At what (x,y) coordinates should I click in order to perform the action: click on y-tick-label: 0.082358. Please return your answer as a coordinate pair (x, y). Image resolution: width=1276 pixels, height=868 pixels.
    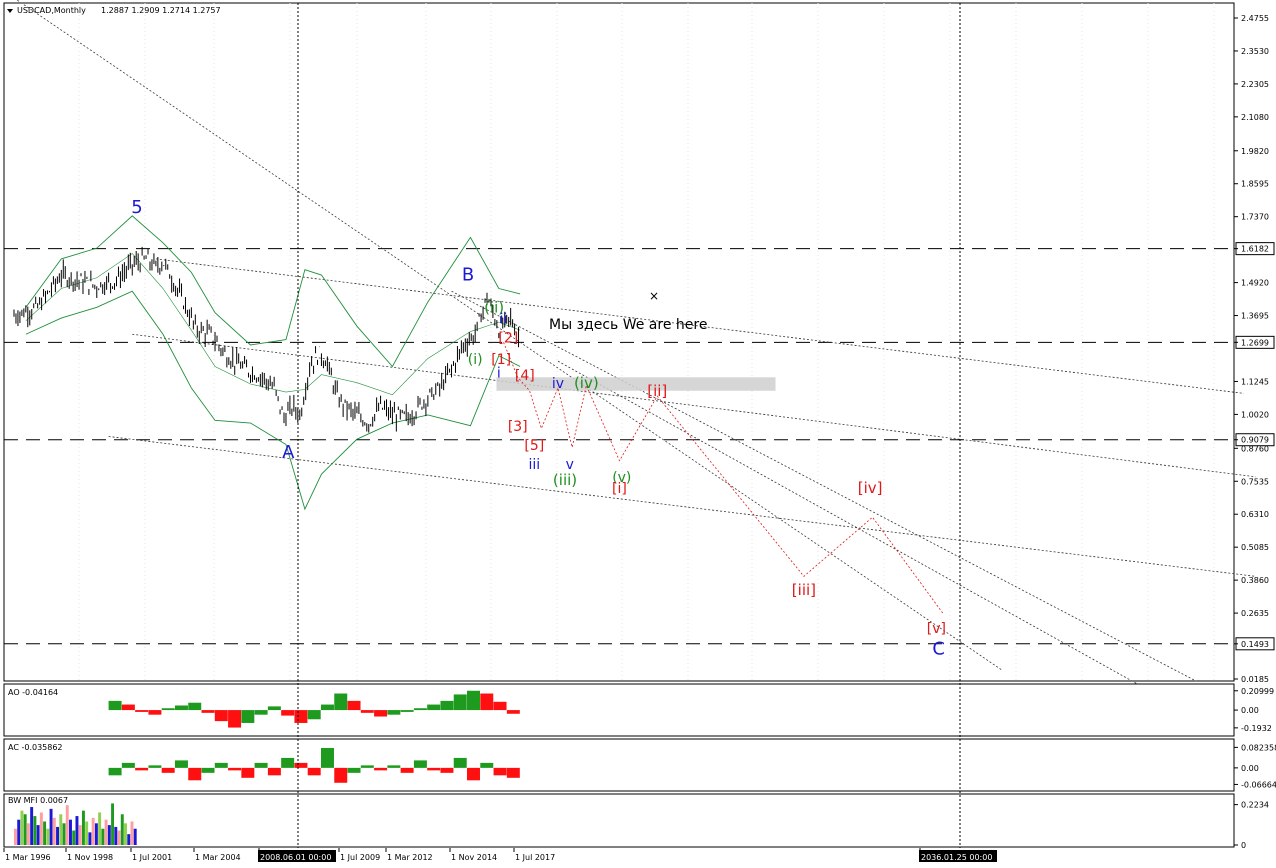
    Looking at the image, I should click on (1258, 747).